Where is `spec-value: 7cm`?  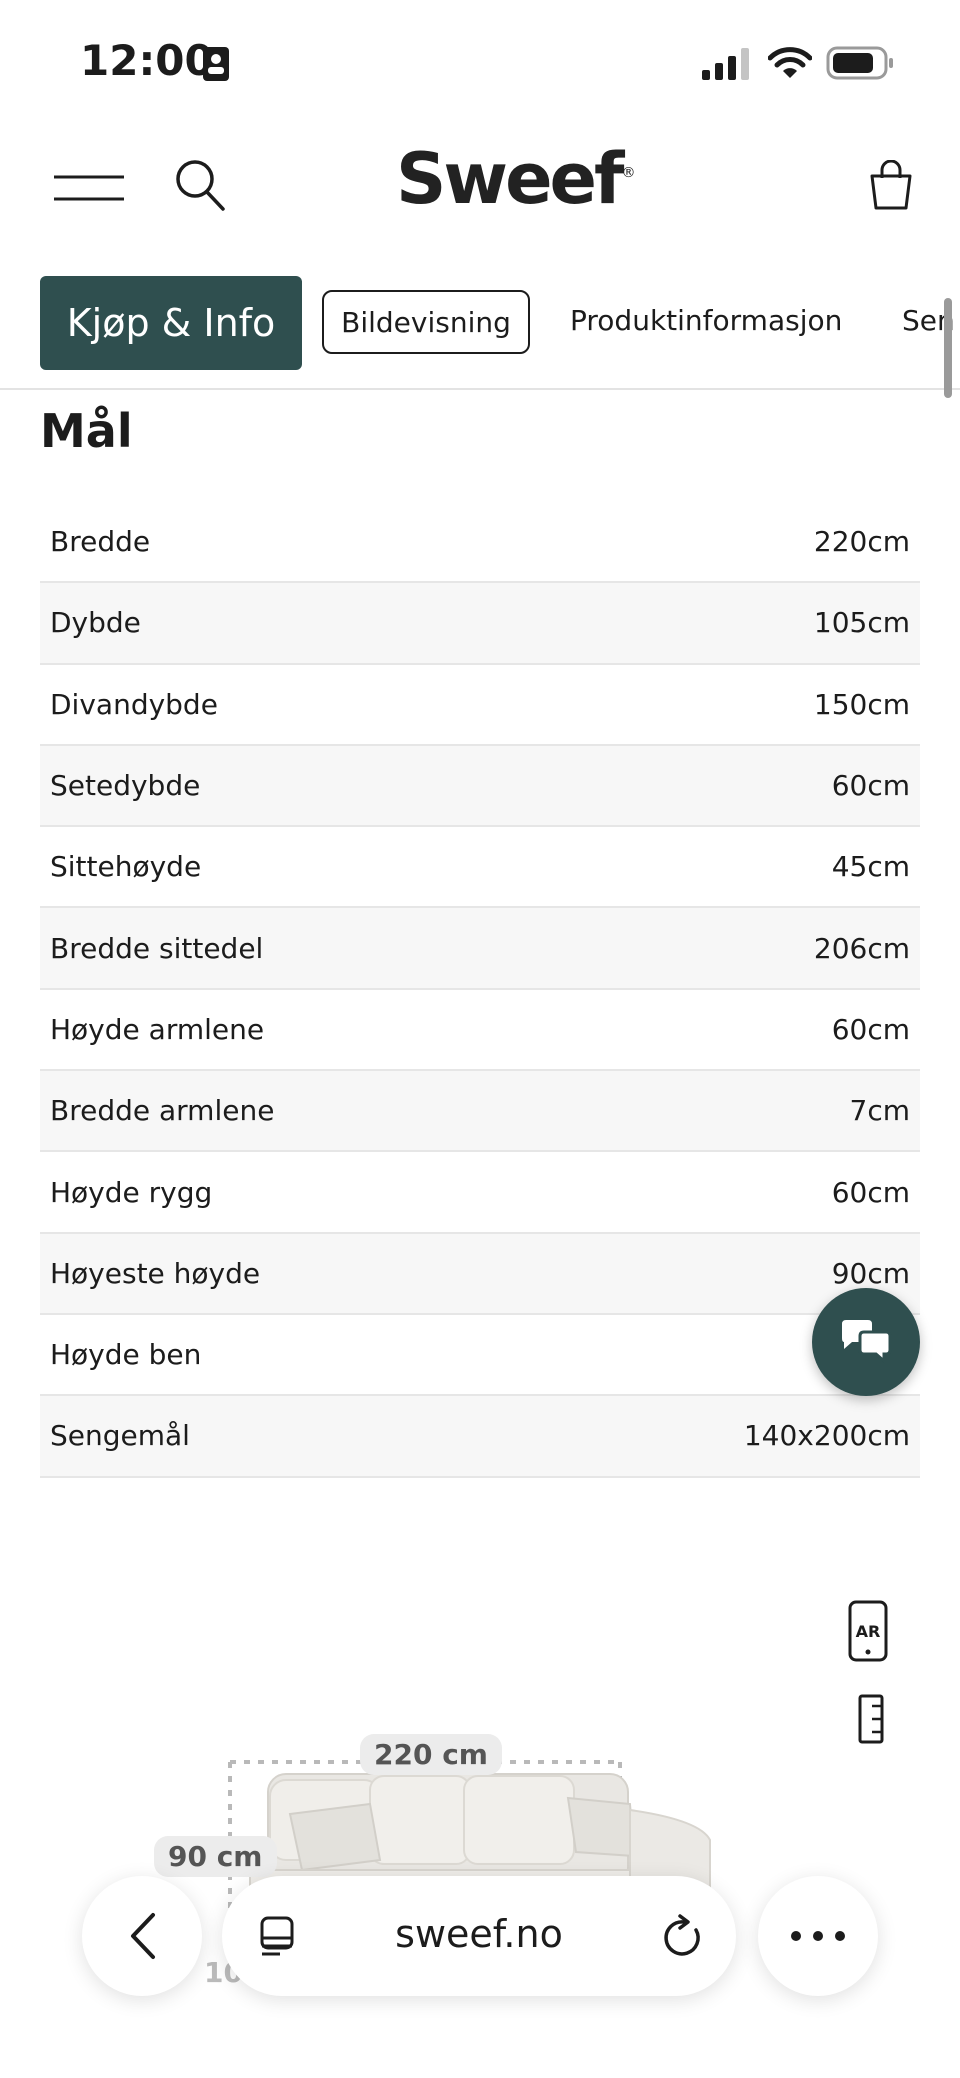
spec-value: 7cm is located at coordinates (879, 1111).